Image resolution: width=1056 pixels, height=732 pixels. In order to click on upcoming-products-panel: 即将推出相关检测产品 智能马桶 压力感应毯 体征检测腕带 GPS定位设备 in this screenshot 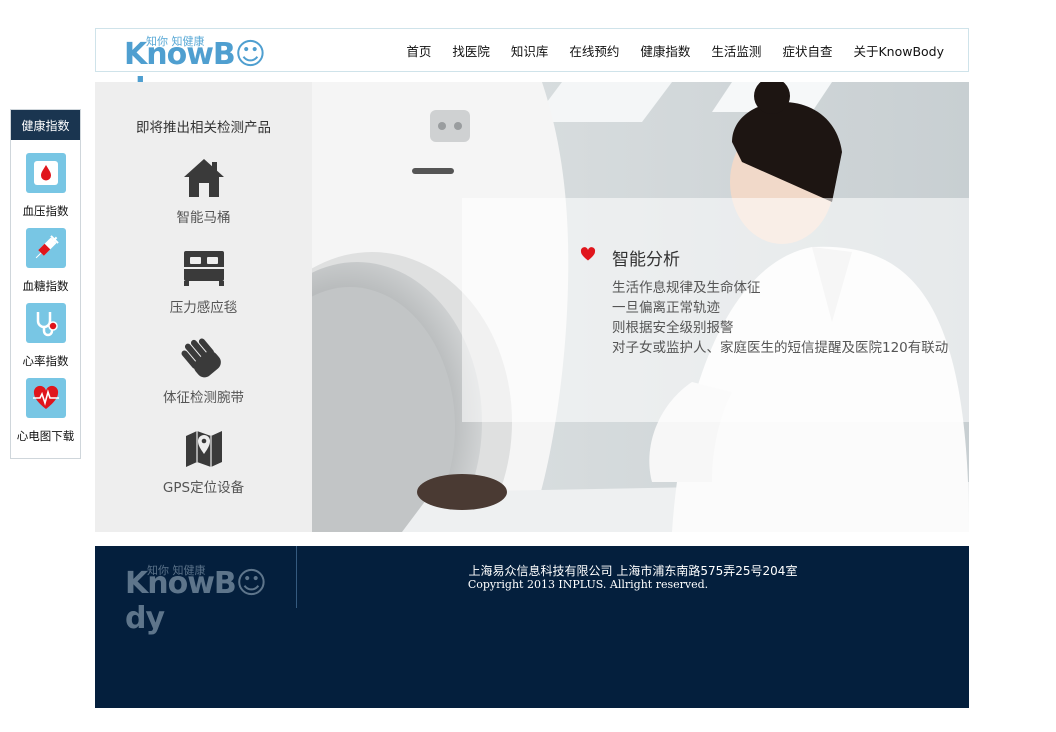, I will do `click(203, 307)`.